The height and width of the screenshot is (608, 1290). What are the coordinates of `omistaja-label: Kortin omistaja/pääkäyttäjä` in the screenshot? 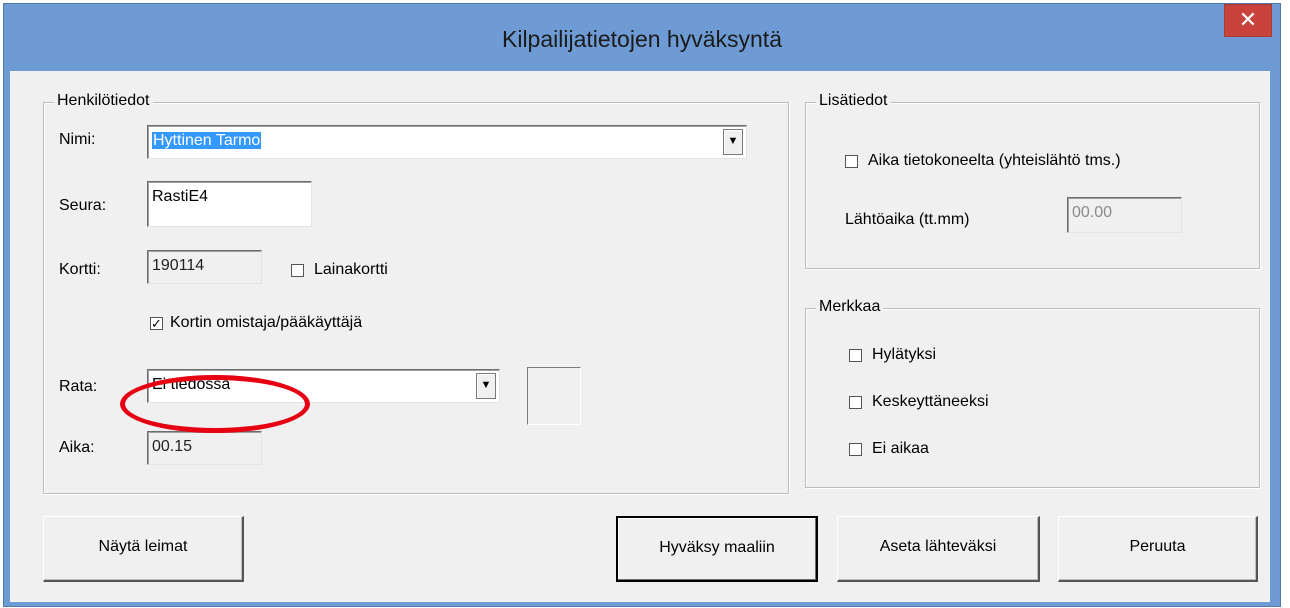 It's located at (266, 323).